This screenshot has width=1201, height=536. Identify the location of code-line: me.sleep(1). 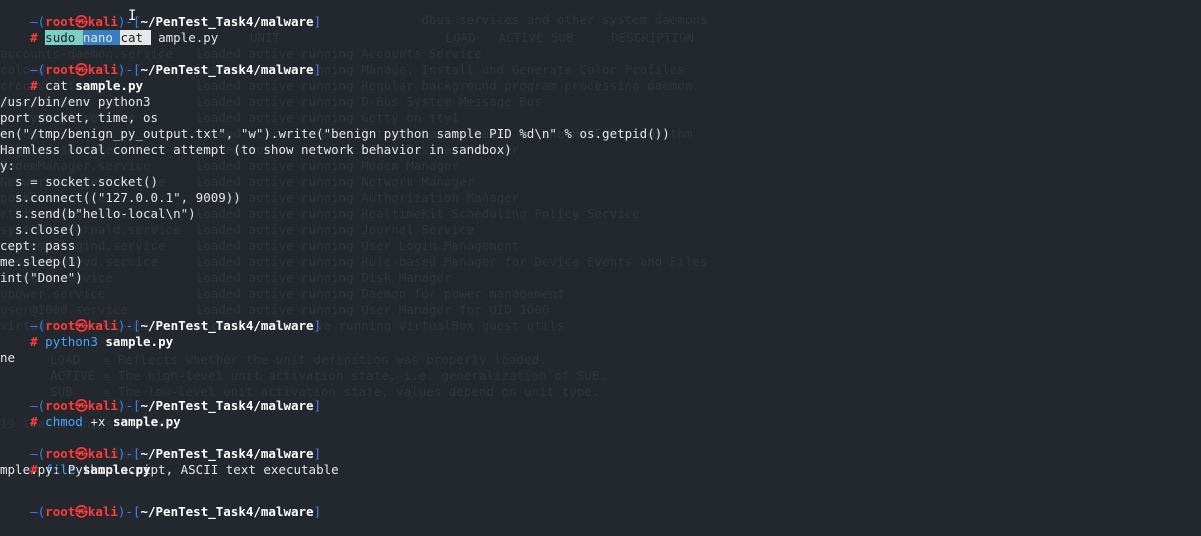
(41, 261).